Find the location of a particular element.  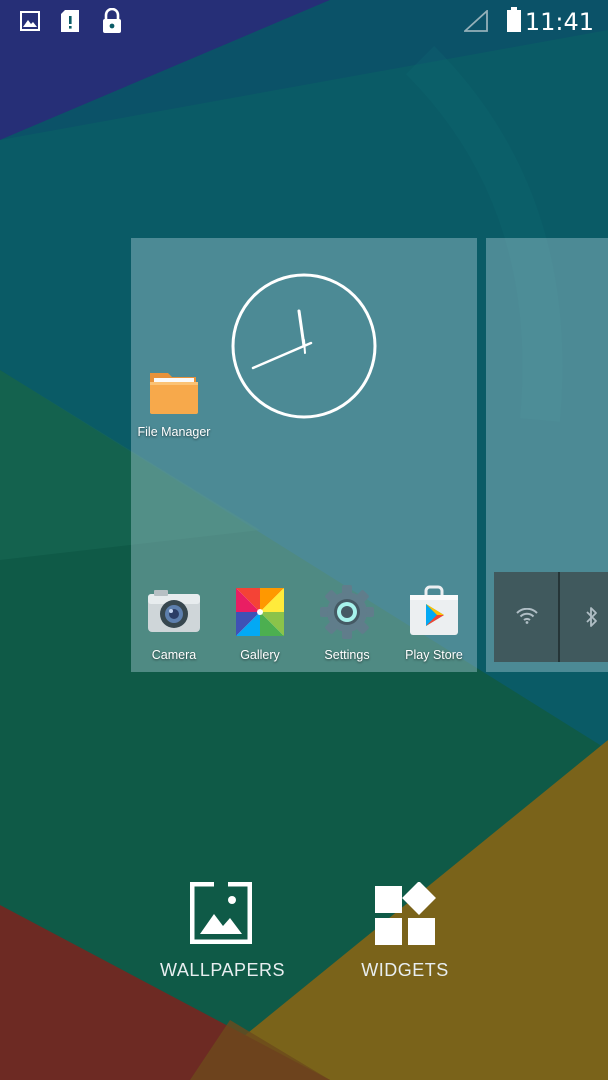

image-notification-icon is located at coordinates (30, 23).